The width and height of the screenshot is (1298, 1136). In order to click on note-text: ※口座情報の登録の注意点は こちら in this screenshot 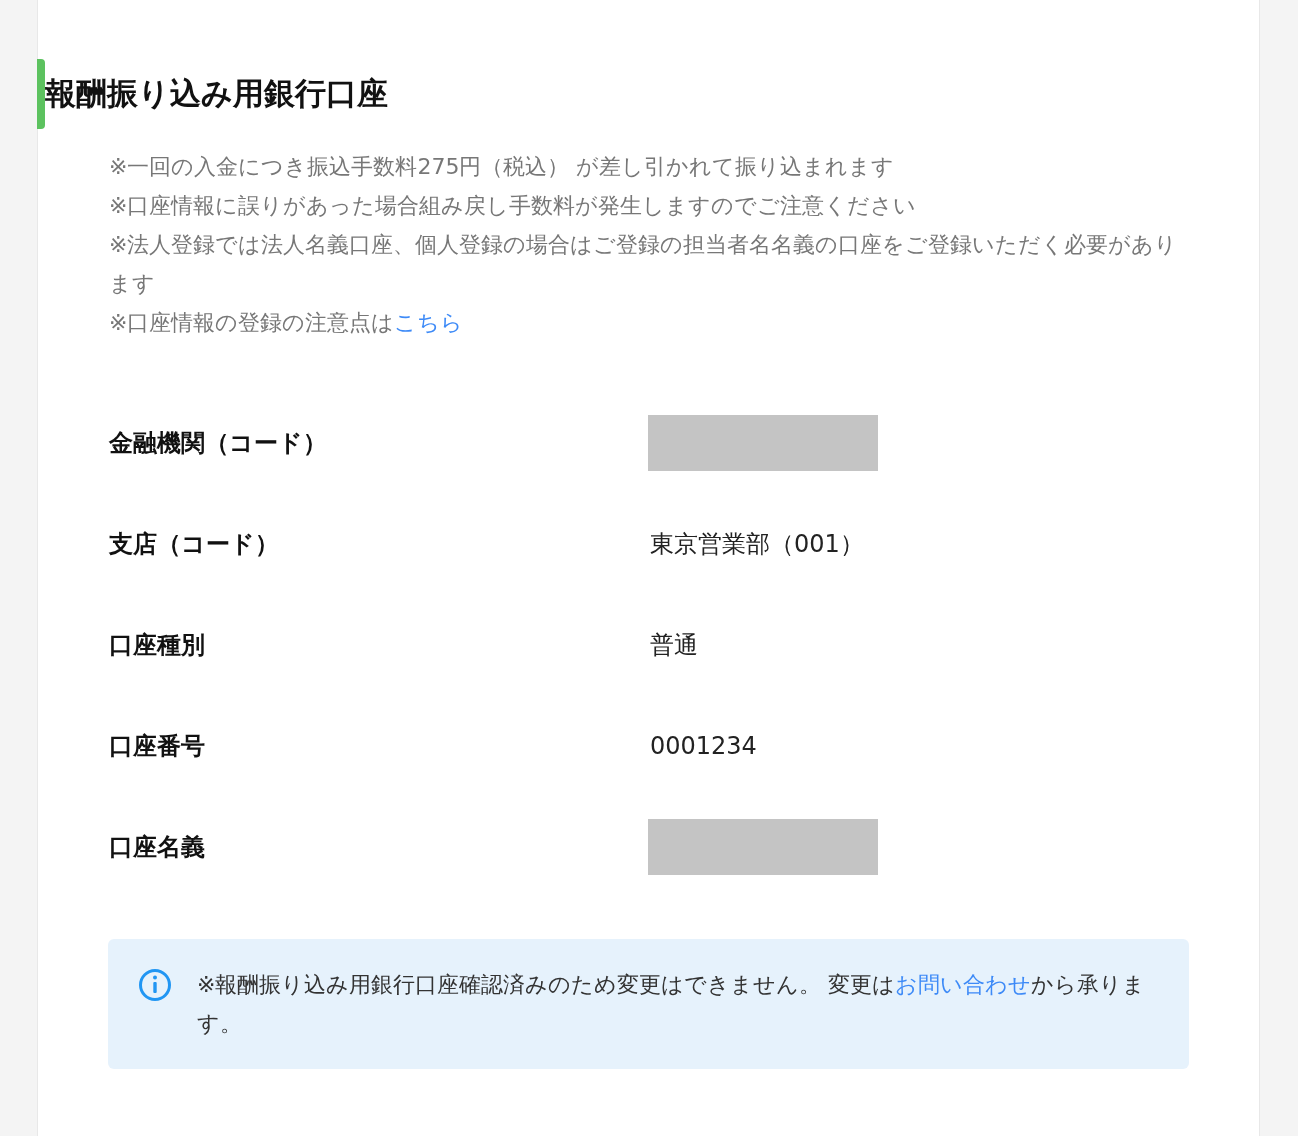, I will do `click(287, 323)`.